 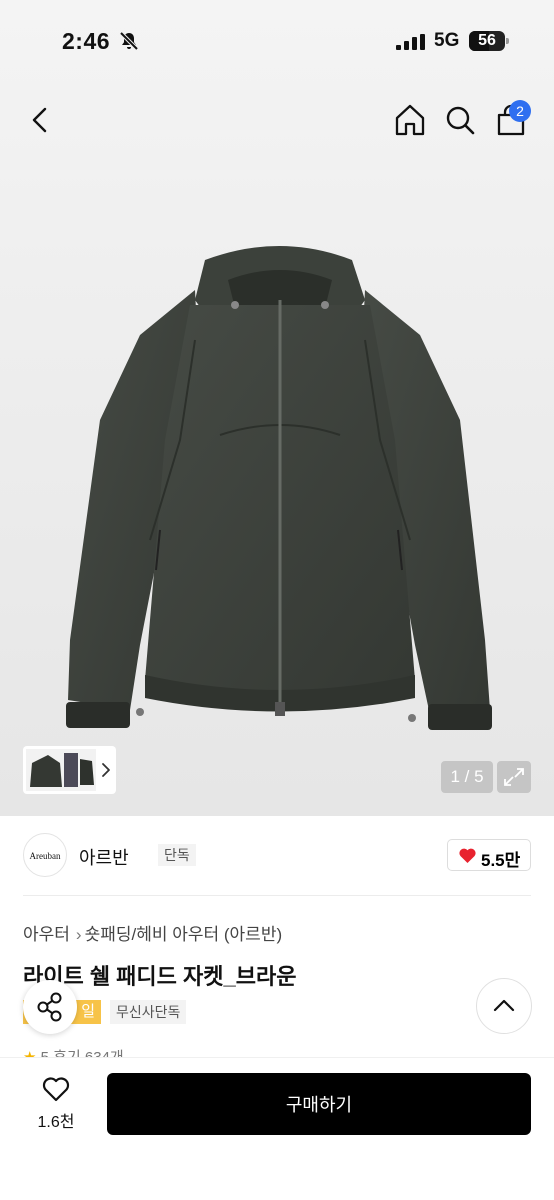 I want to click on fullscreen-button, so click(x=514, y=777).